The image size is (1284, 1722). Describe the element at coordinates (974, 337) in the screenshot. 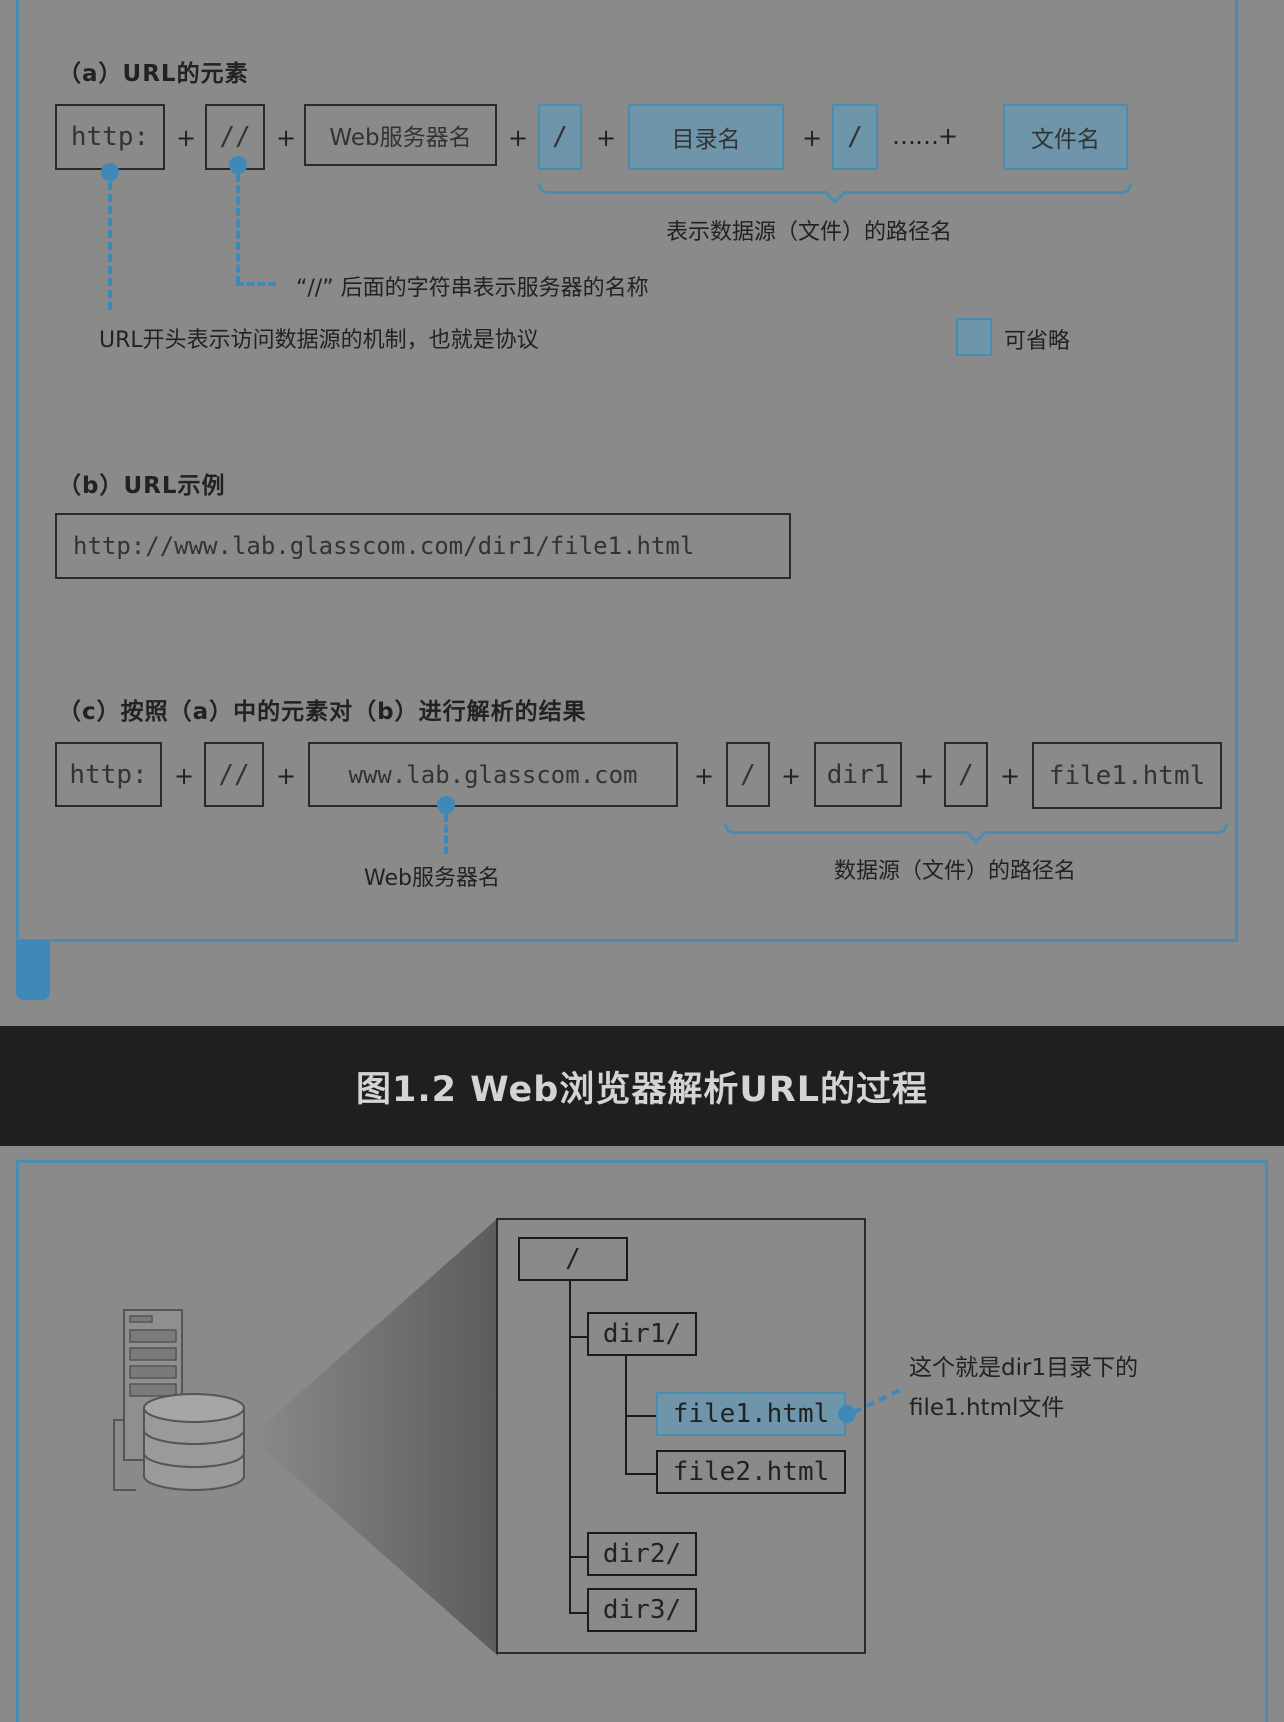

I see `legend-swatch` at that location.